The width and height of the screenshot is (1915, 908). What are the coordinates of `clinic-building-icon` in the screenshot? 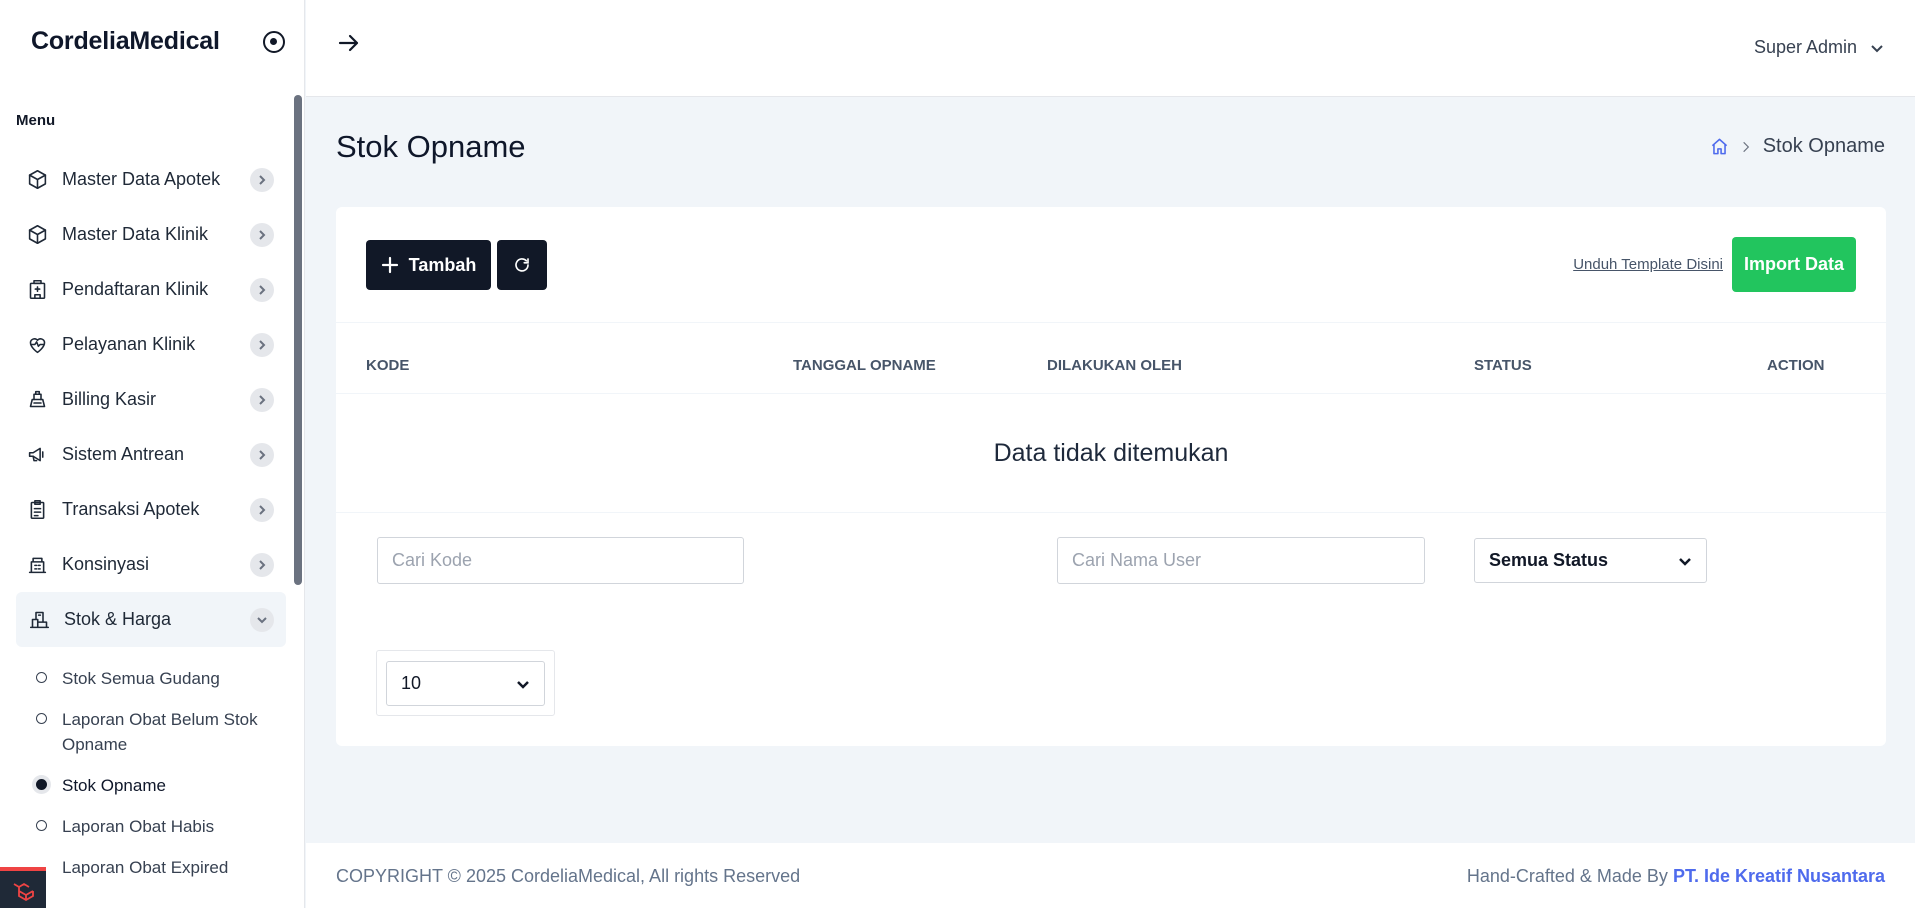 It's located at (37, 290).